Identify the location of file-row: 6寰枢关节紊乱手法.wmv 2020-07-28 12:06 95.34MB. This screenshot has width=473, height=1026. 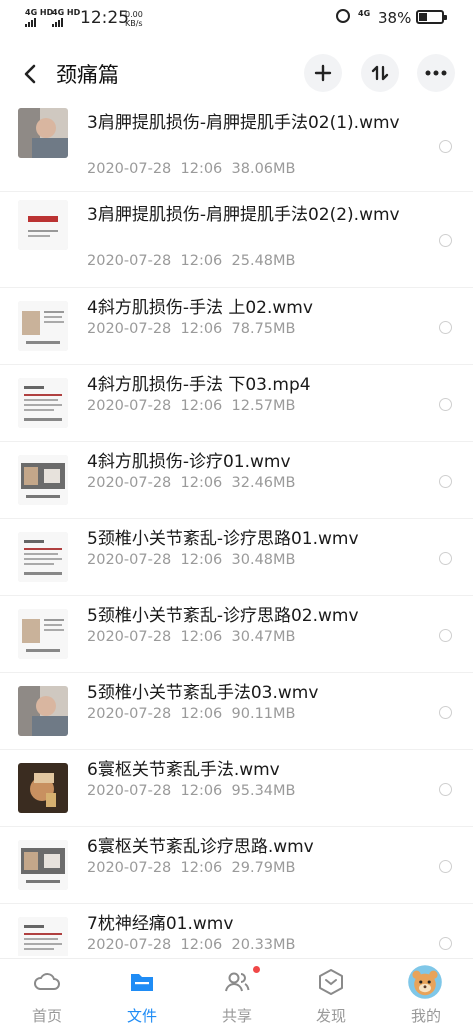
(236, 788).